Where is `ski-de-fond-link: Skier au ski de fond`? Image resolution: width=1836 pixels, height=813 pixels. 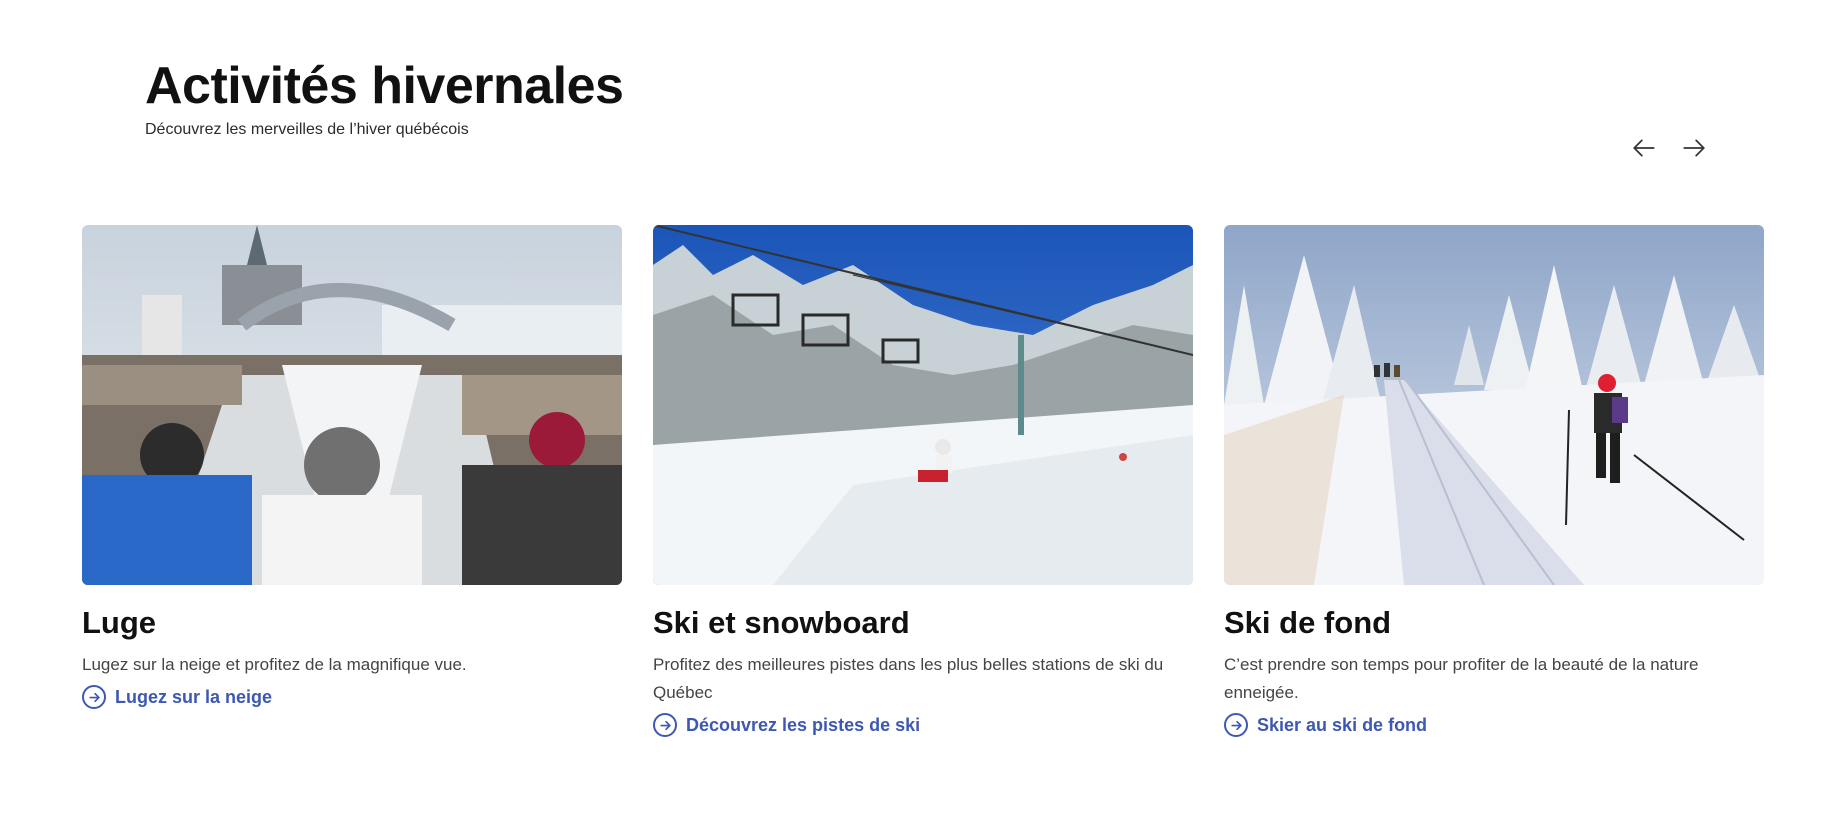
ski-de-fond-link: Skier au ski de fond is located at coordinates (1326, 725).